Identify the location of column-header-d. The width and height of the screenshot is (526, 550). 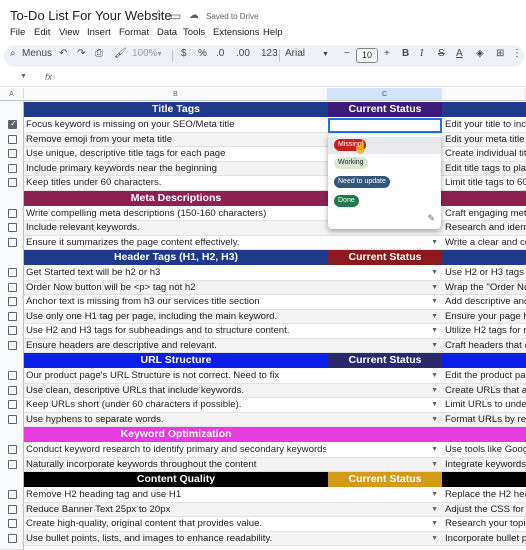
(484, 94).